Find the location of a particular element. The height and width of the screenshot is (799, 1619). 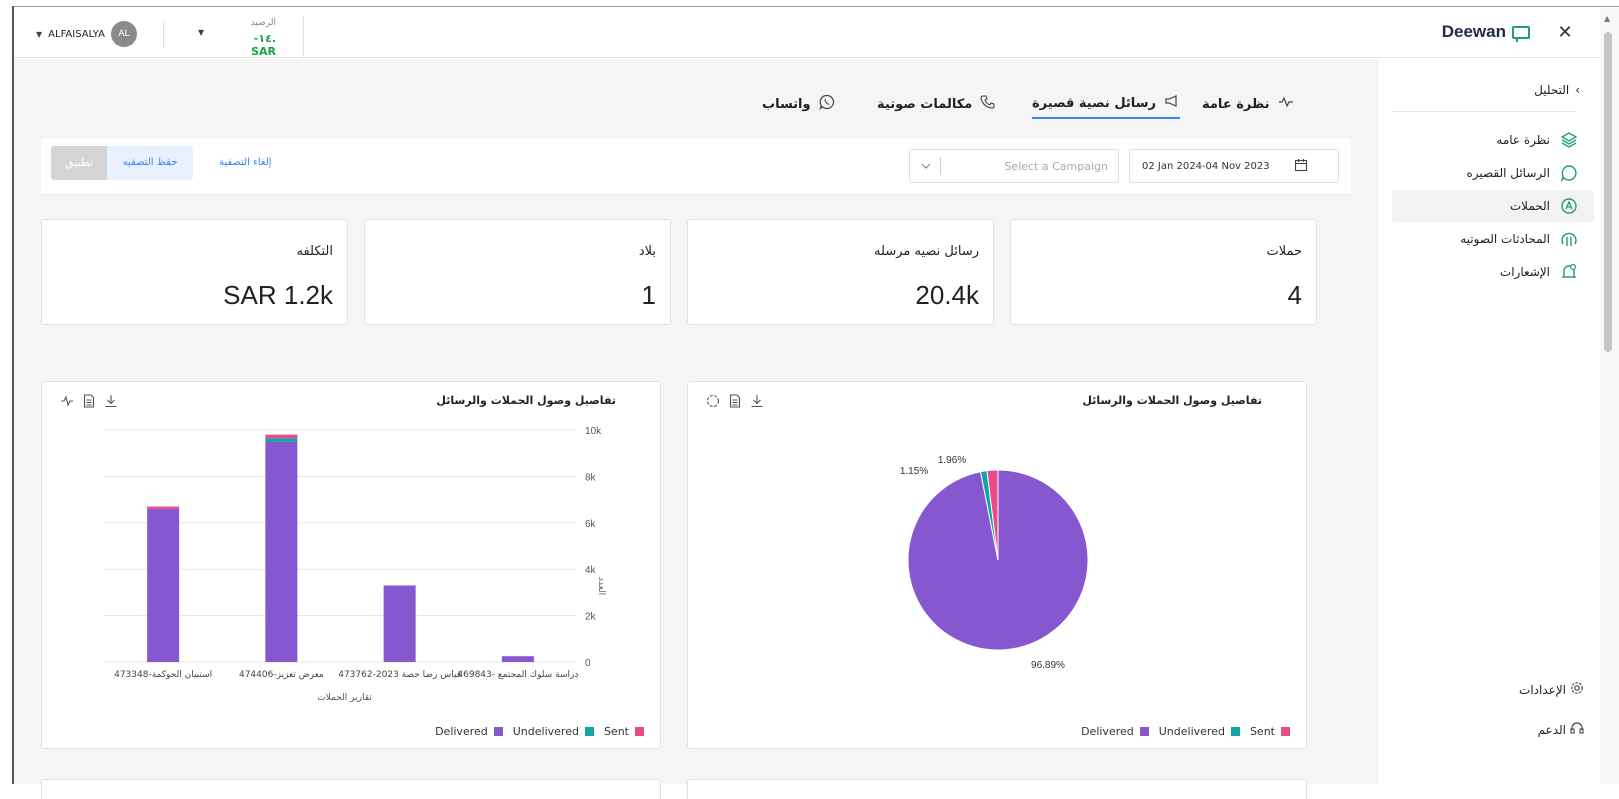

date-range-value: 02 Jan 2024-04 Nov 2023 is located at coordinates (1206, 166).